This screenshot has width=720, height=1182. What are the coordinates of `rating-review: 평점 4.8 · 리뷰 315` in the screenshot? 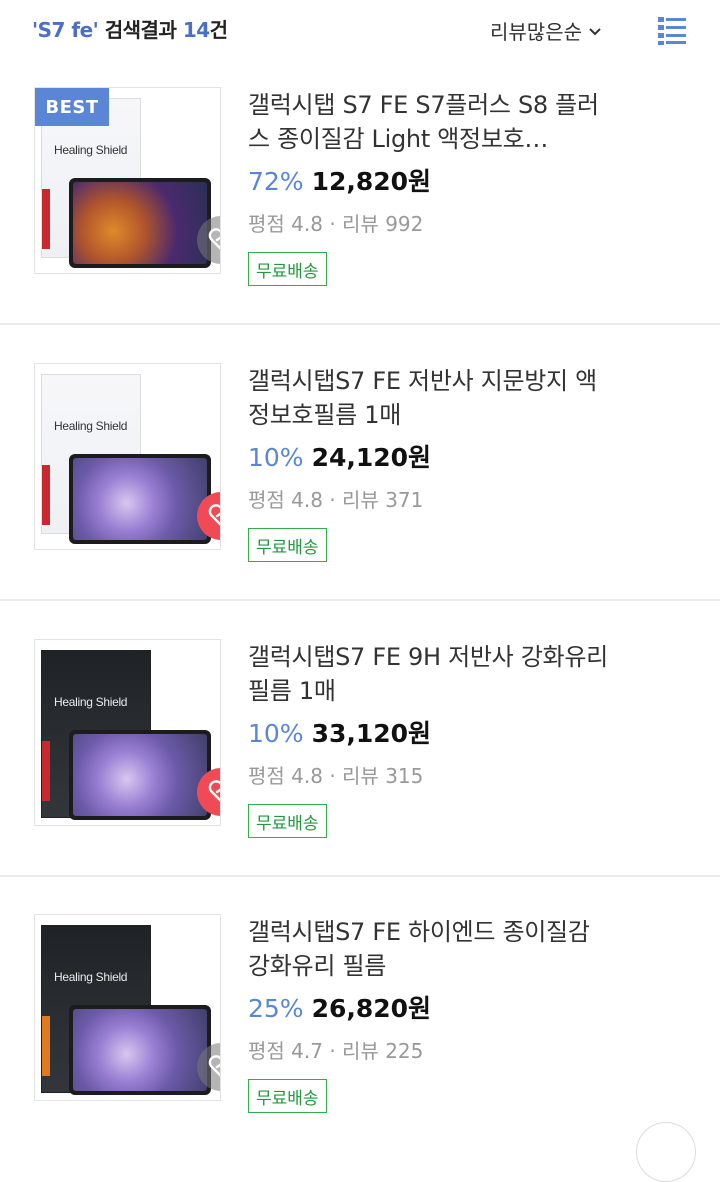 It's located at (336, 776).